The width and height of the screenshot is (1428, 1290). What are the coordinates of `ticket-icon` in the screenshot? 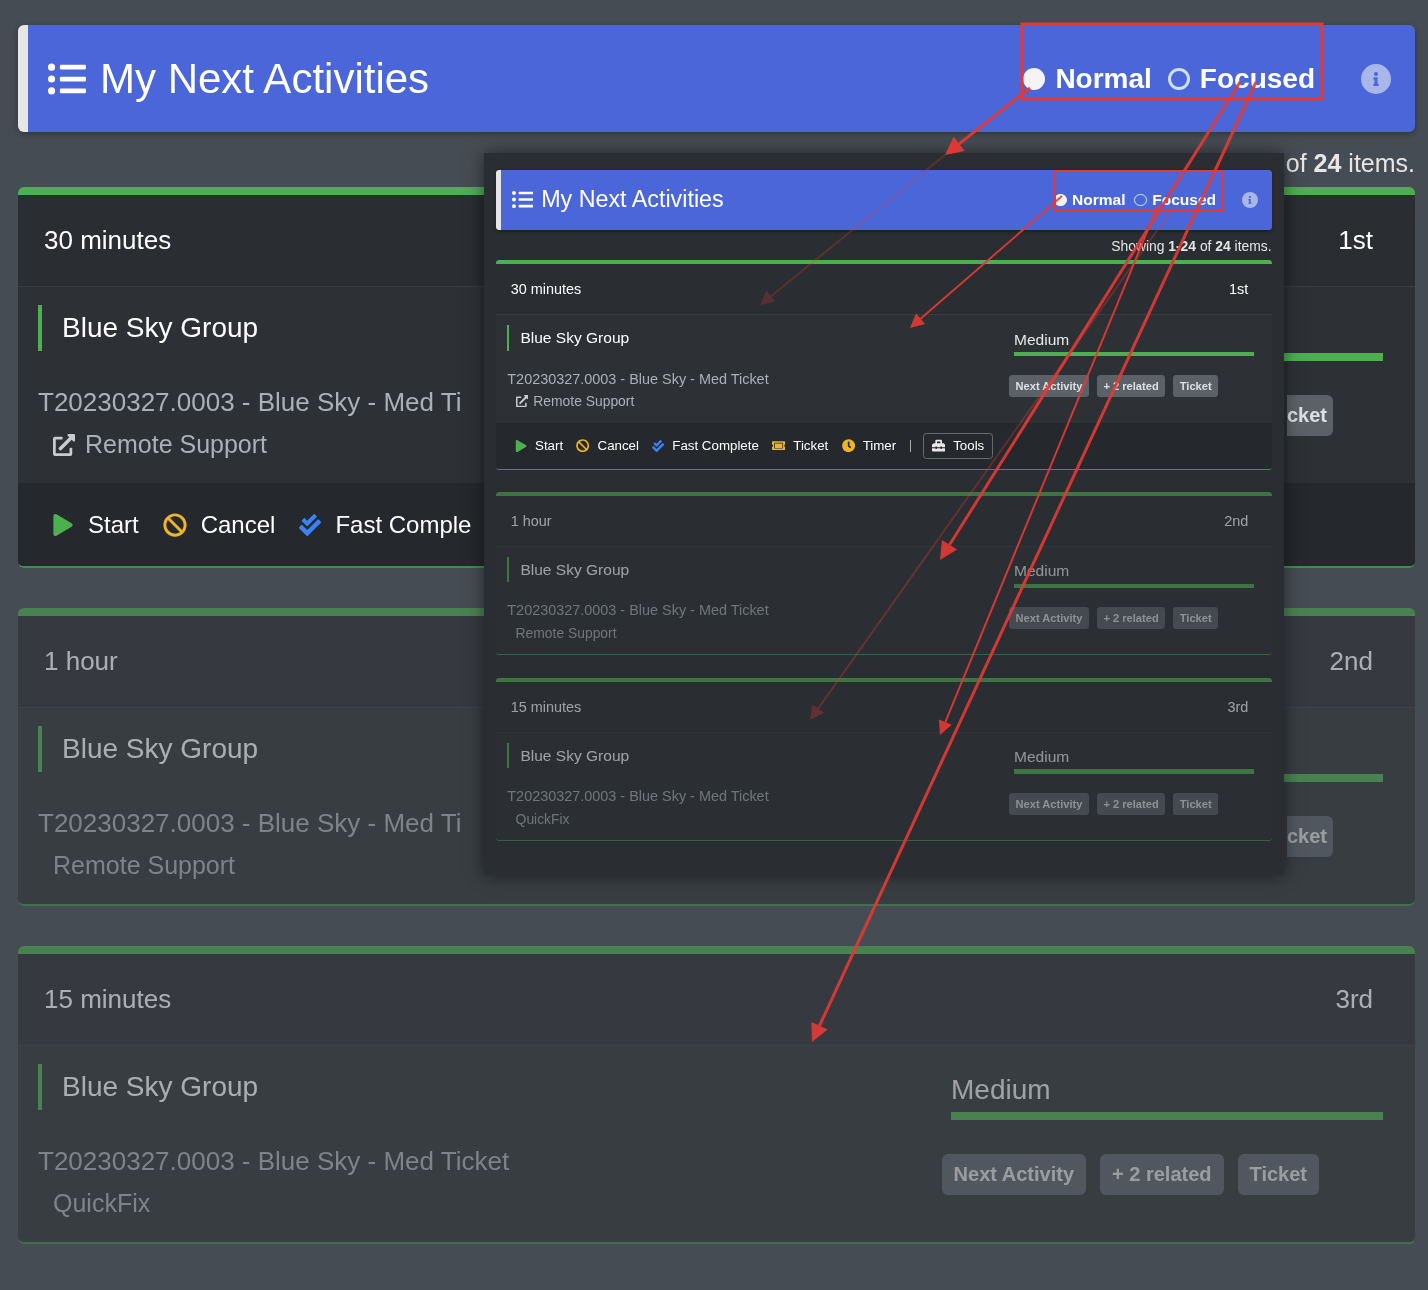 It's located at (779, 445).